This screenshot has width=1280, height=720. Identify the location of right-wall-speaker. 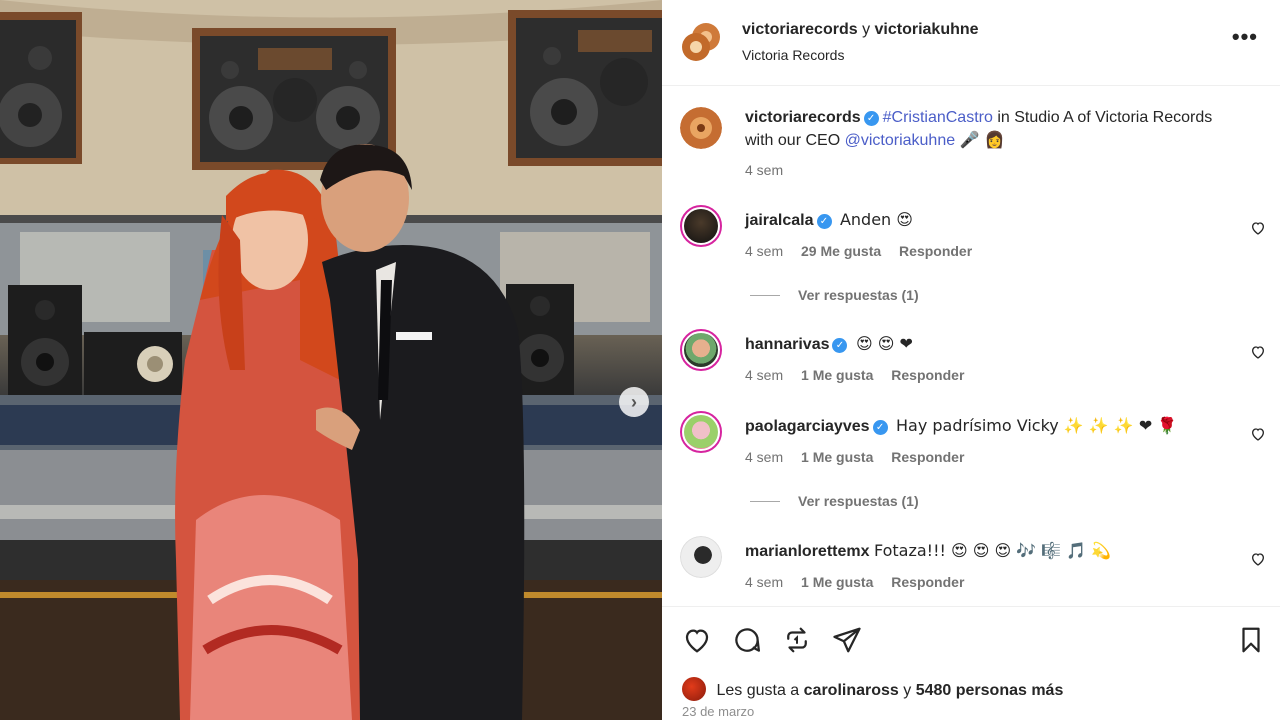
(585, 88).